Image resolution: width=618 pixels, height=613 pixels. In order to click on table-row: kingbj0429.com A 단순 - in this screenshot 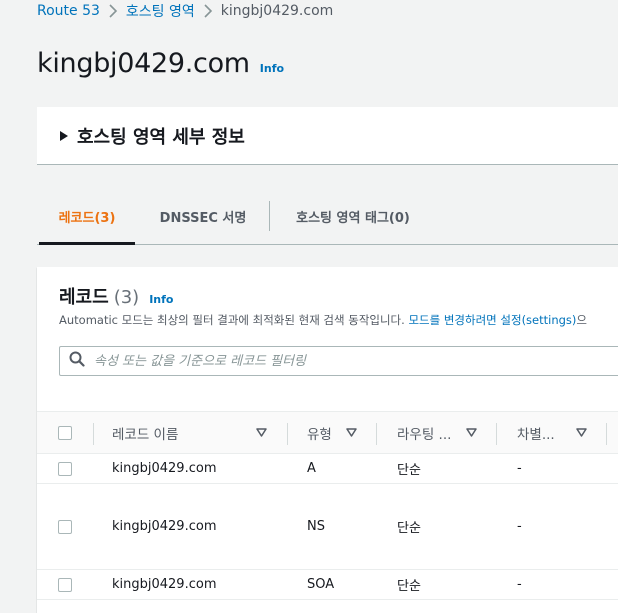, I will do `click(327, 469)`.